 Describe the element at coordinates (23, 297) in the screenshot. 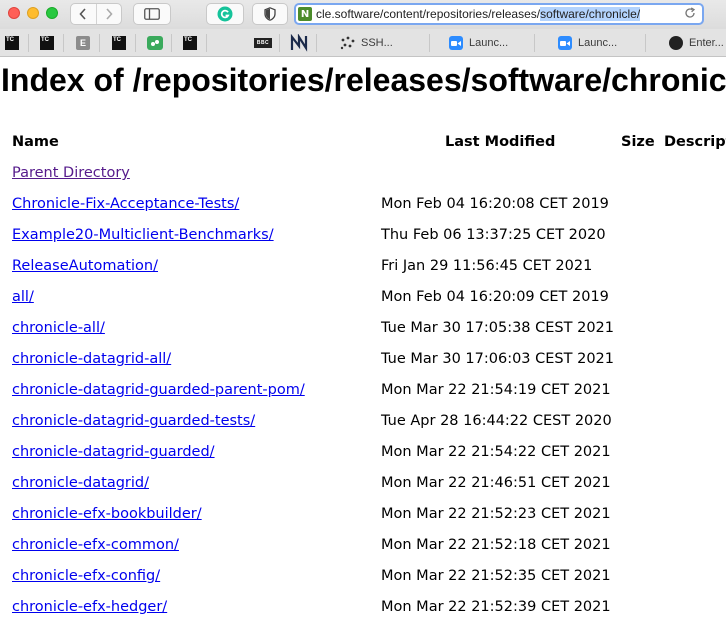

I see `directory-link: all/` at that location.